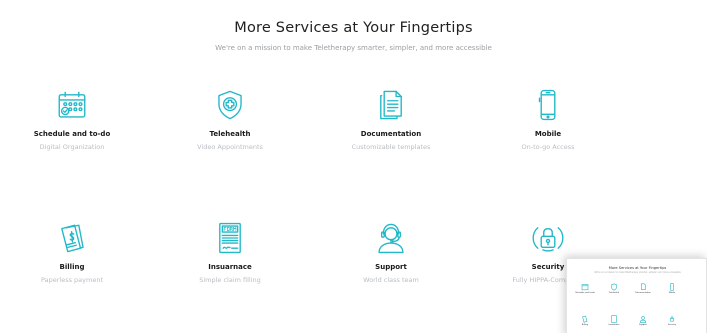  I want to click on preview-title: More Services at Your Fingertips, so click(637, 268).